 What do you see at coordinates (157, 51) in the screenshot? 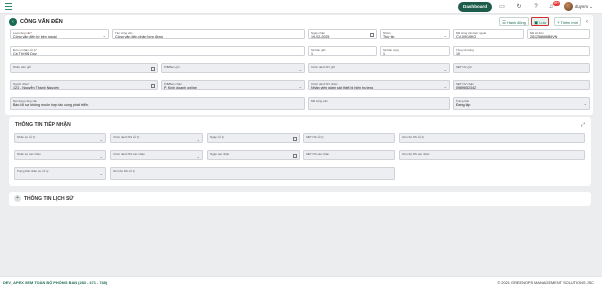
I see `don-vi-nhan-xu-ly-field: Đơn vị nhận xử lý* Cà Thị Mỹ Duy` at bounding box center [157, 51].